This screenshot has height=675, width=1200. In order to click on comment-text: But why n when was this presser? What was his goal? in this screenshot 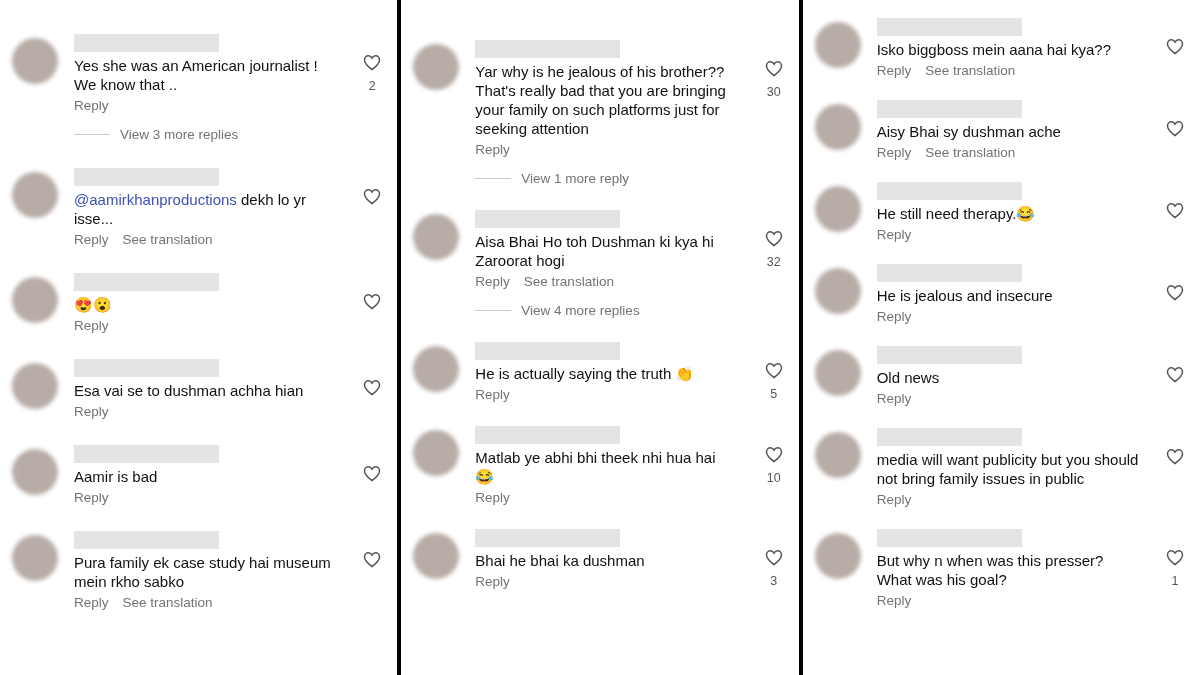, I will do `click(990, 570)`.